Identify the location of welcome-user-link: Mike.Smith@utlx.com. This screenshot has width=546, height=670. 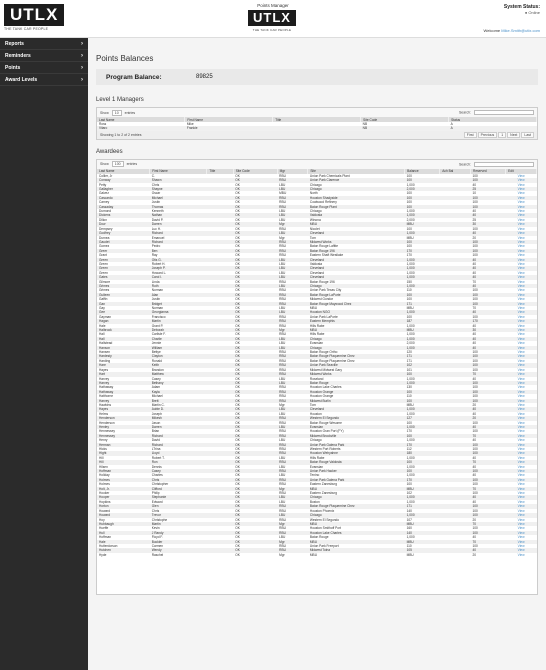
(520, 30).